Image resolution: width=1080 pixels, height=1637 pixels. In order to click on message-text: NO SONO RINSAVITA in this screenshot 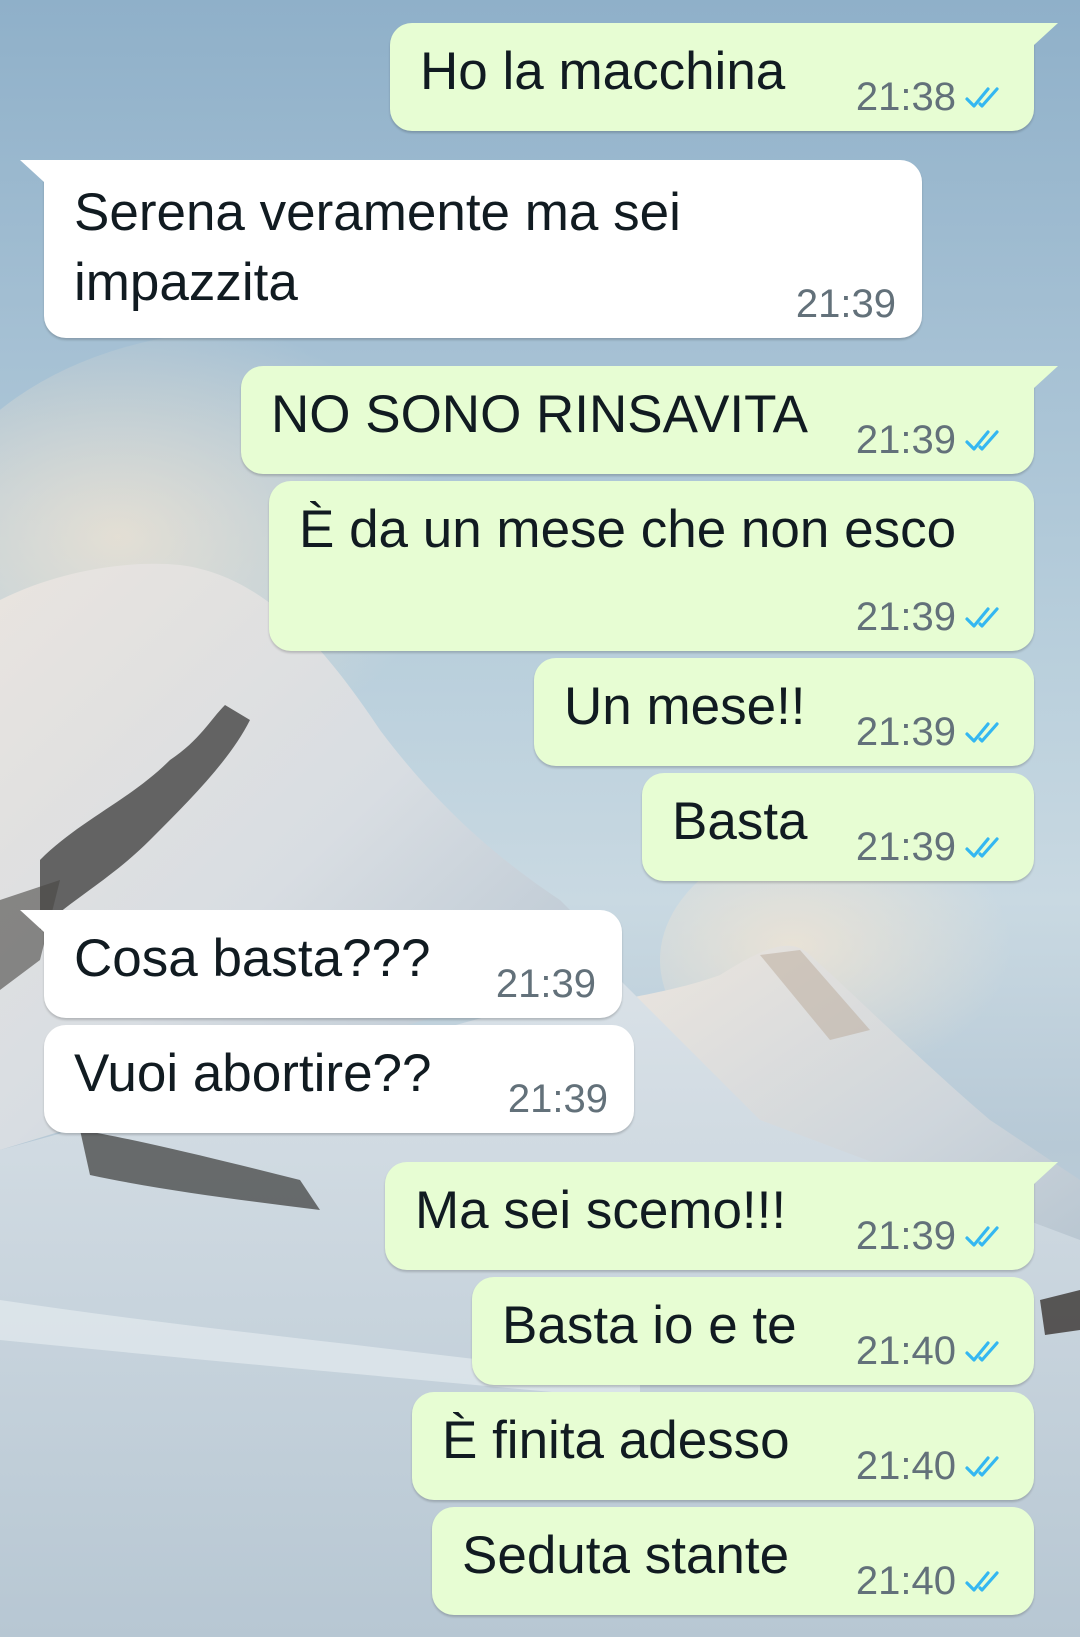, I will do `click(539, 414)`.